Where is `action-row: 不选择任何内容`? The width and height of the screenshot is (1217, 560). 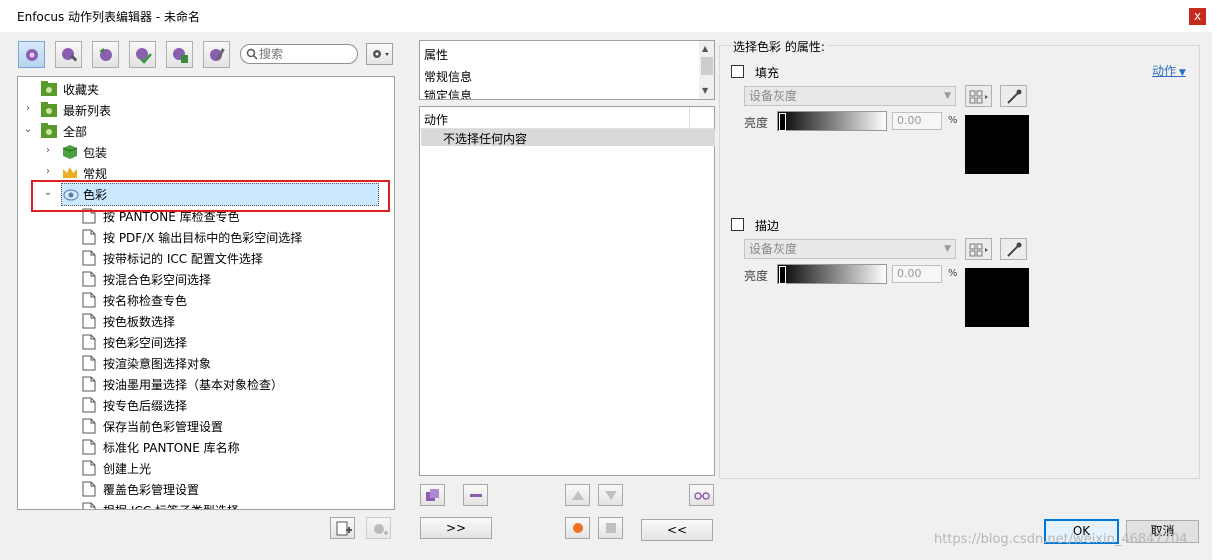 action-row: 不选择任何内容 is located at coordinates (568, 137).